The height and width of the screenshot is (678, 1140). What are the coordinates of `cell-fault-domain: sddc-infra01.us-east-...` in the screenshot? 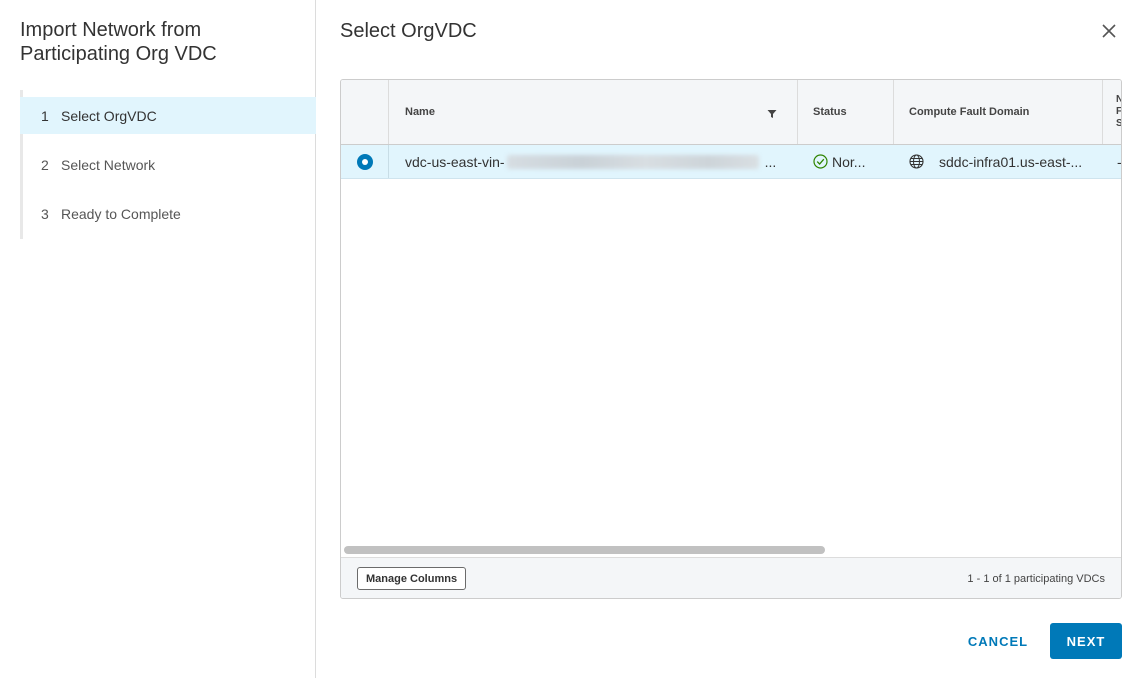 It's located at (1004, 161).